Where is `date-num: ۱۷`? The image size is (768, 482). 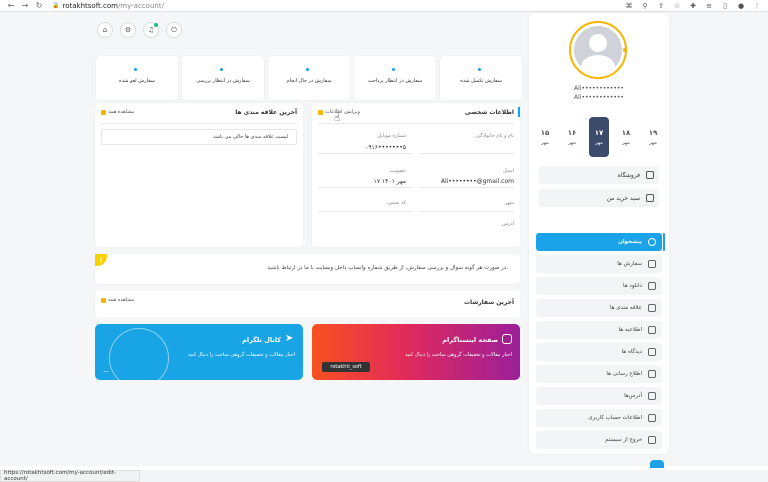 date-num: ۱۷ is located at coordinates (599, 132).